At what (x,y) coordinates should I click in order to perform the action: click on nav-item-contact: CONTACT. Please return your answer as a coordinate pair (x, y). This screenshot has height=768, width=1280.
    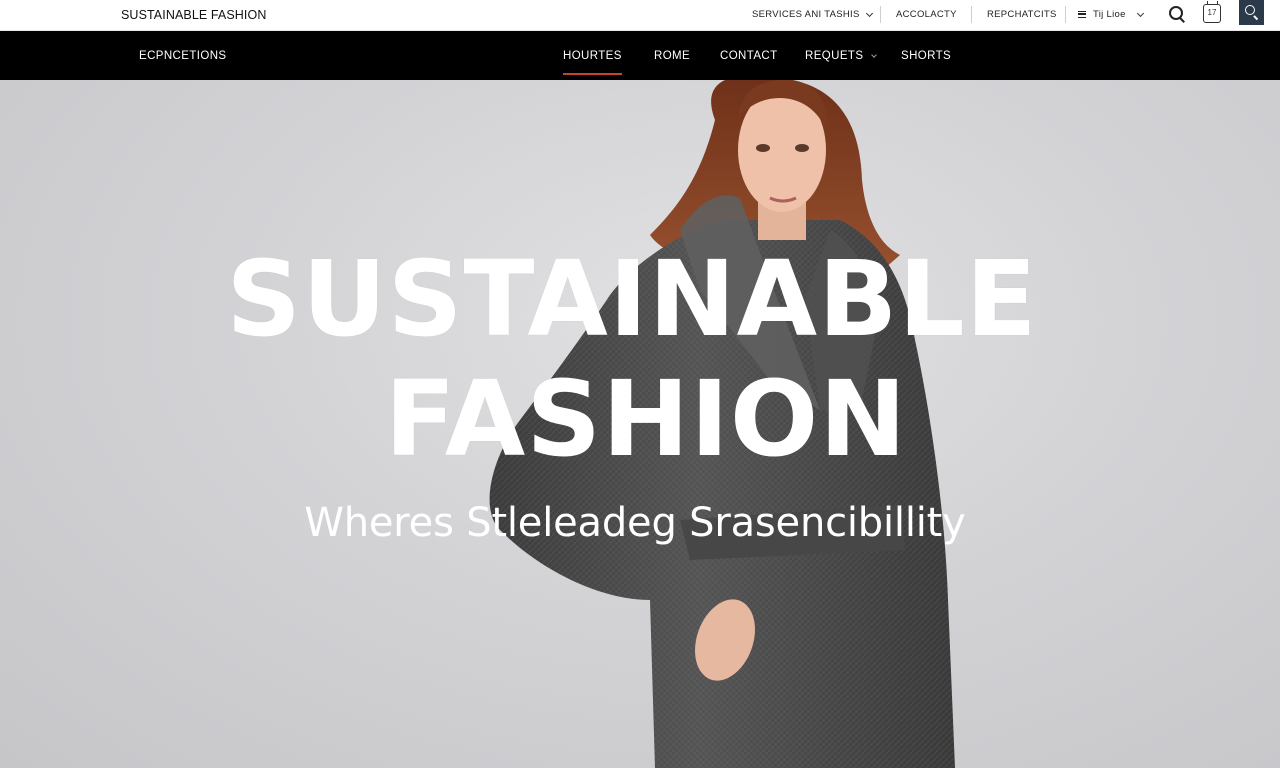
    Looking at the image, I should click on (749, 56).